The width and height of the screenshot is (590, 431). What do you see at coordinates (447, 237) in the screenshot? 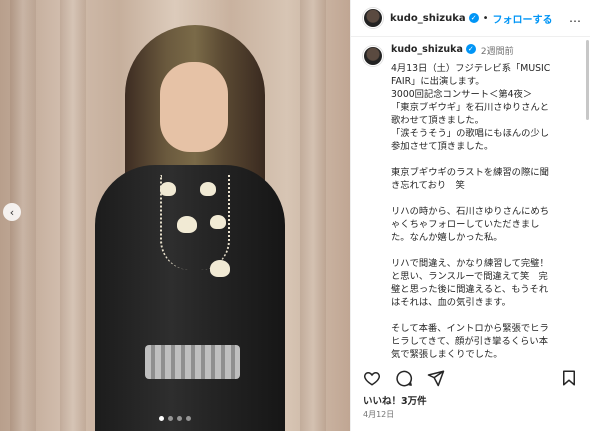
I see `caption-line: た。なんか嬉しかった私。` at bounding box center [447, 237].